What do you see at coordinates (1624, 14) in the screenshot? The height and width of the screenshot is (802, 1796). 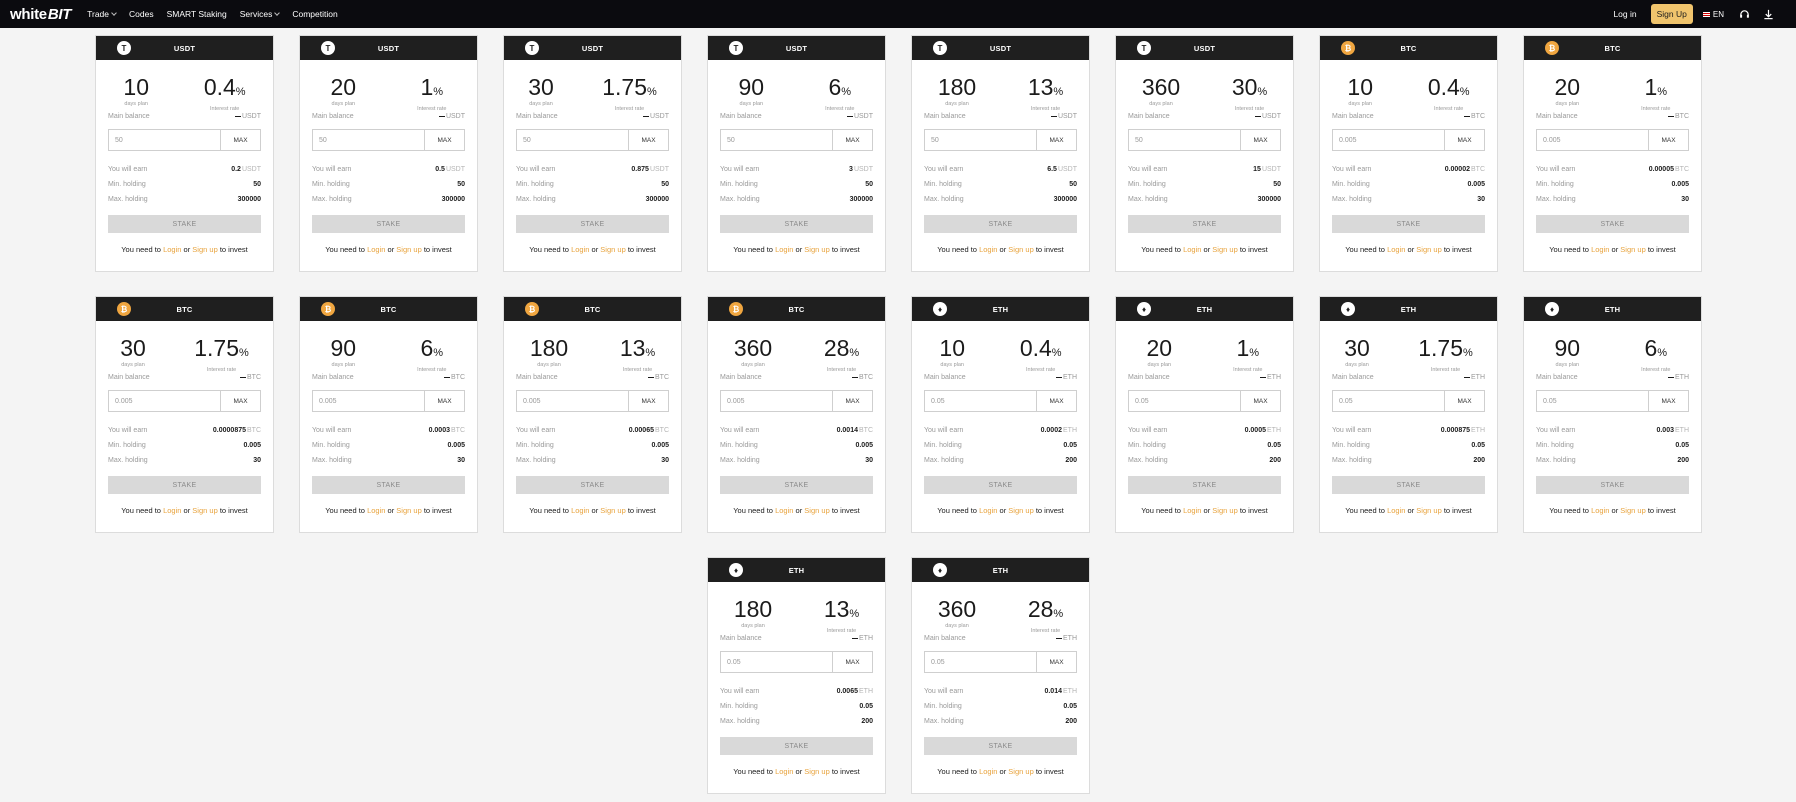 I see `login-button: Log in` at bounding box center [1624, 14].